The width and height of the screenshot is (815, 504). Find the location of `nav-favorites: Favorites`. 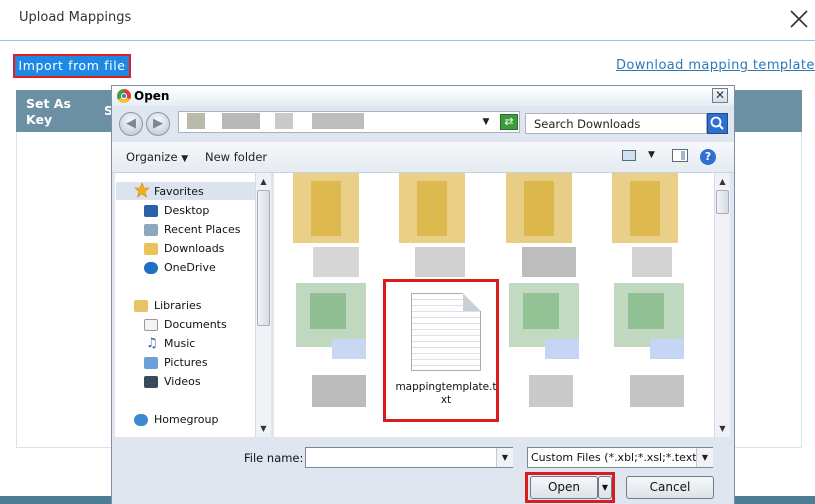

nav-favorites: Favorites is located at coordinates (179, 191).